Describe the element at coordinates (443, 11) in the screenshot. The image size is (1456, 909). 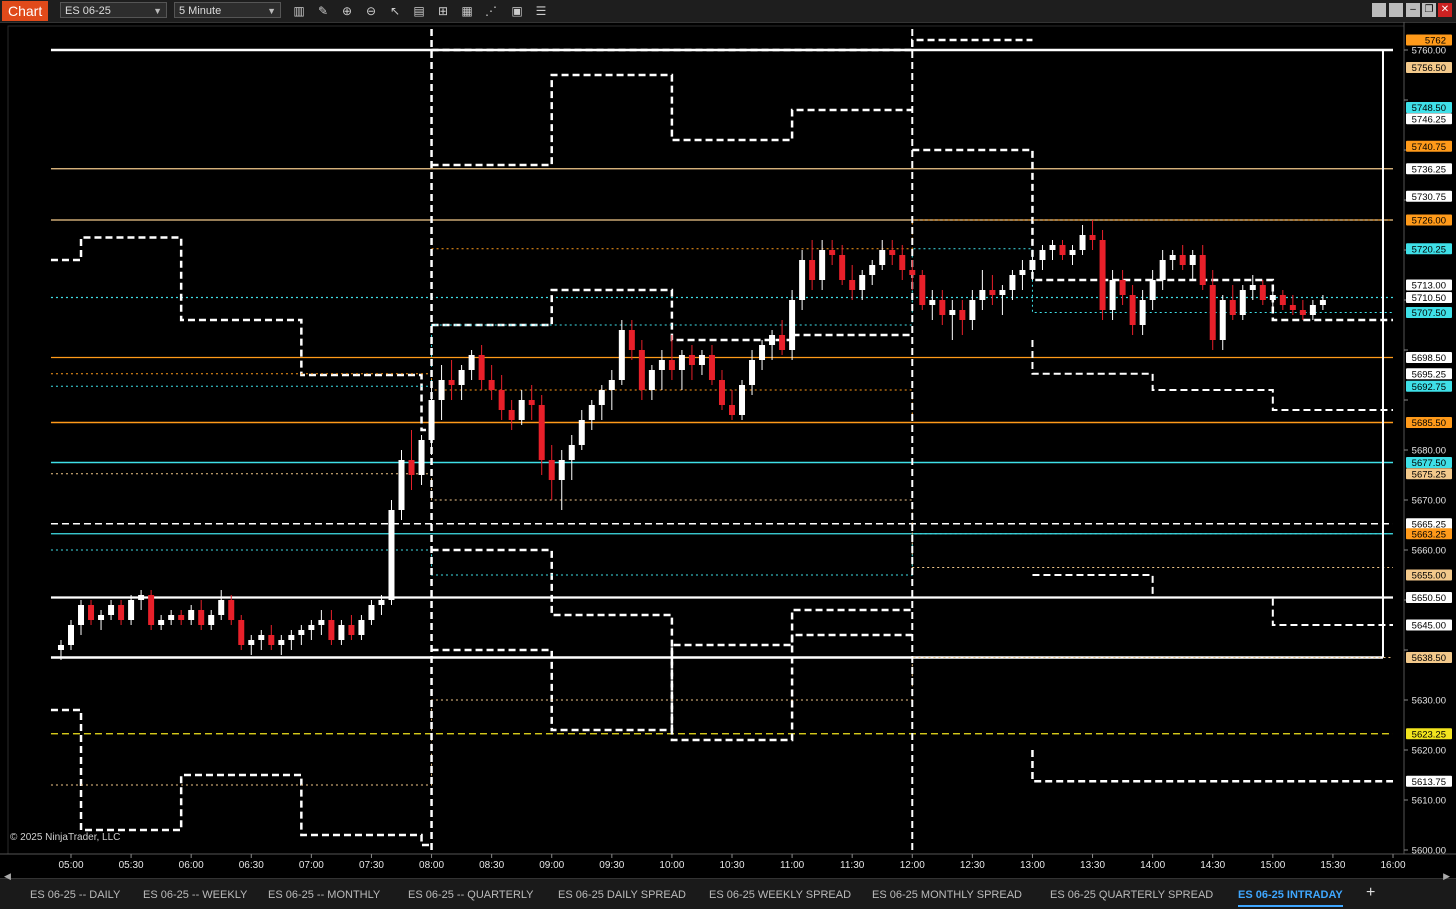
I see `template-icon: ⊞` at that location.